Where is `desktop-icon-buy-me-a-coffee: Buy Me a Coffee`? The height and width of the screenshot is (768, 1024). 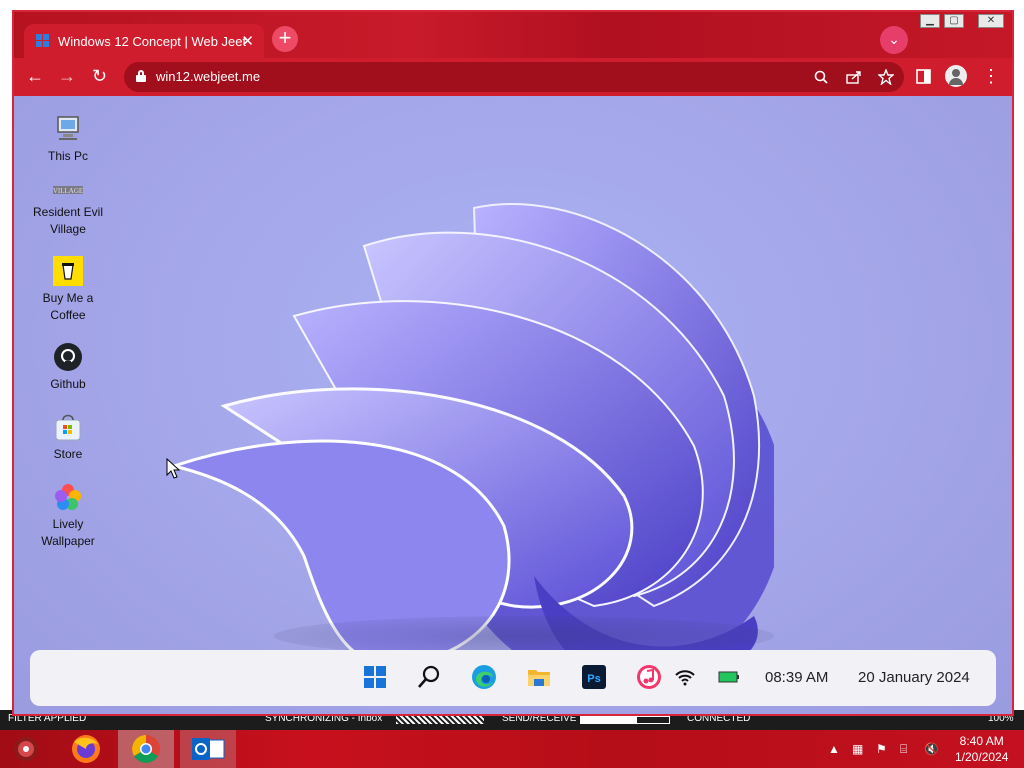 desktop-icon-buy-me-a-coffee: Buy Me a Coffee is located at coordinates (68, 290).